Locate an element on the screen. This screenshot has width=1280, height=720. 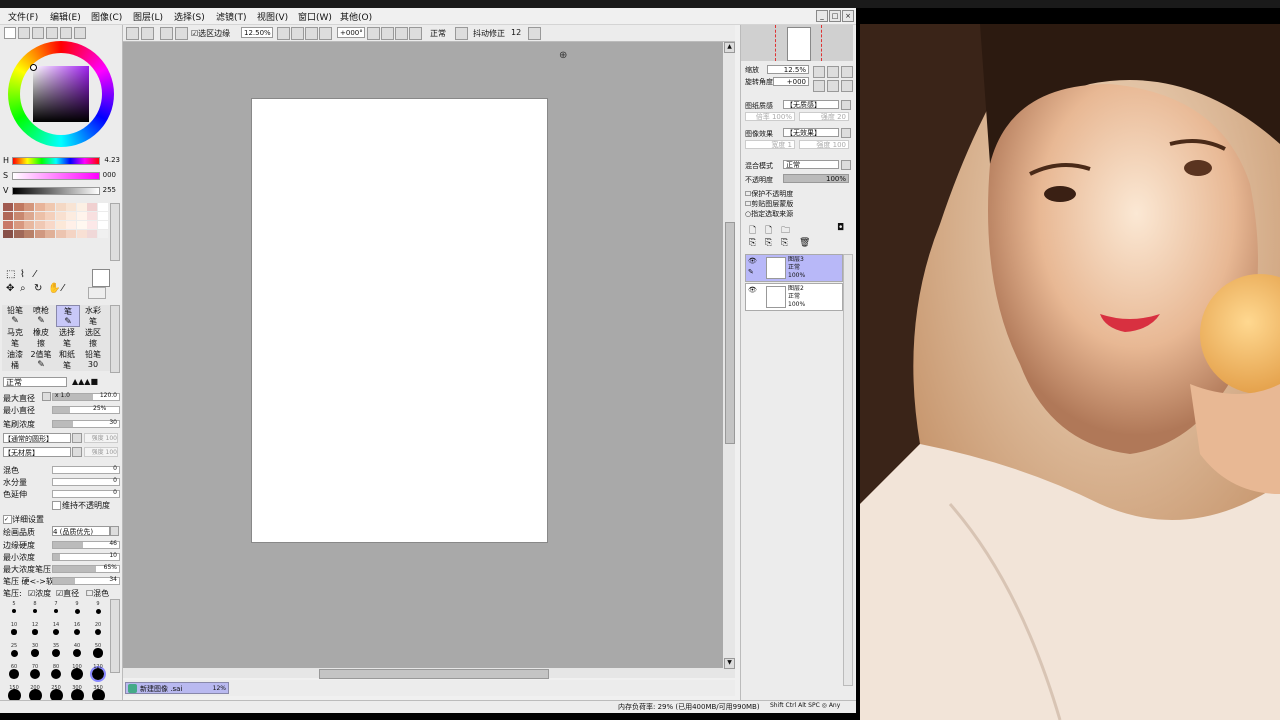
stabilizer-dropdown is located at coordinates (534, 33).